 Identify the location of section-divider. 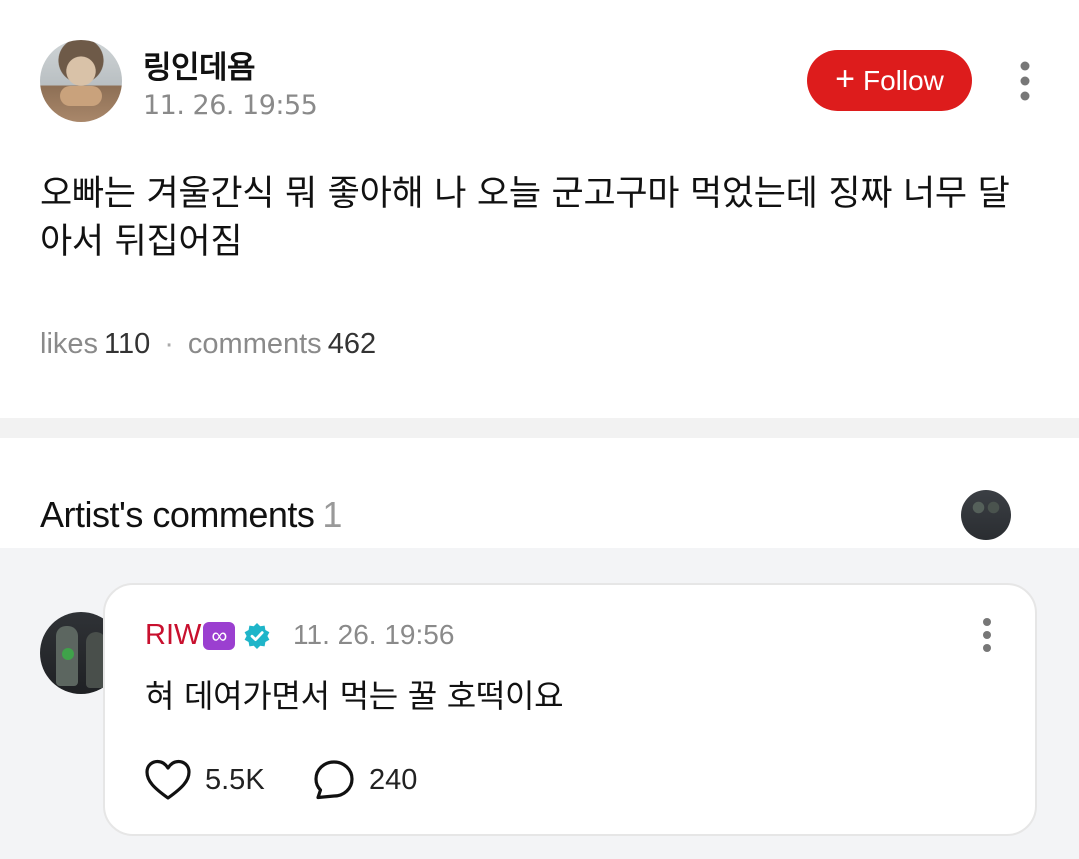
(539, 428).